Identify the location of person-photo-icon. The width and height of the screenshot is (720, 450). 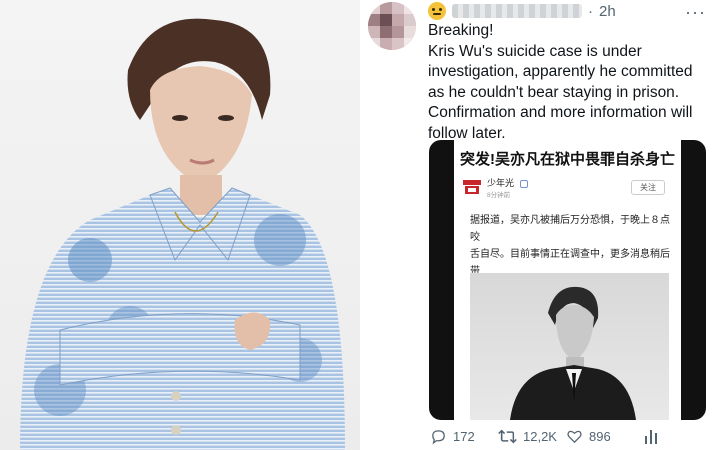
(573, 353).